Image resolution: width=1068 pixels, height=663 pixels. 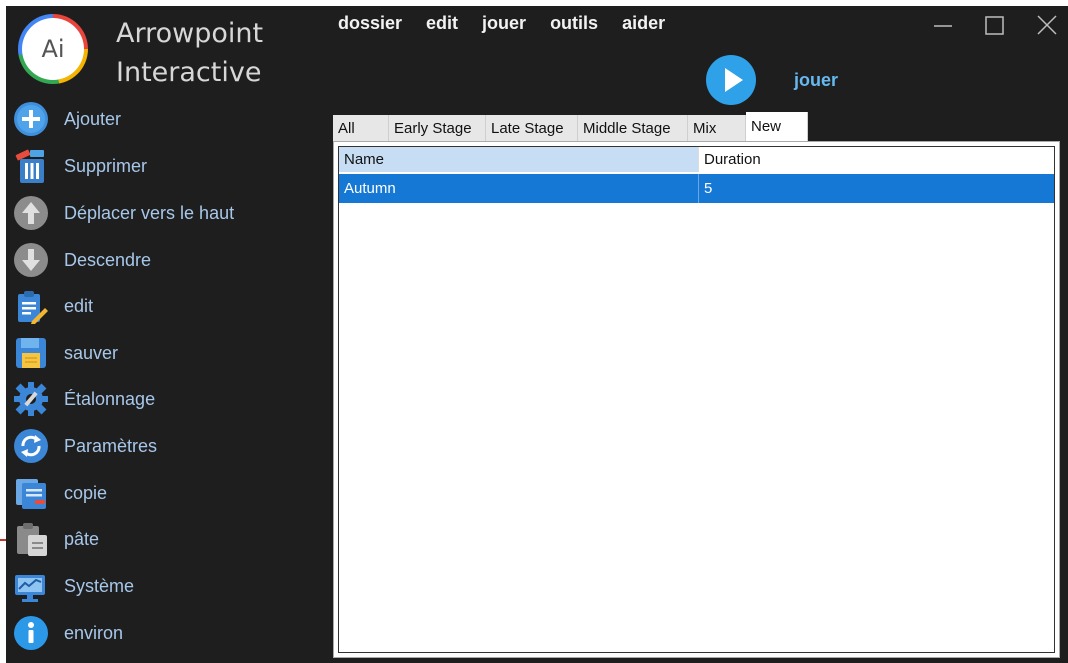 What do you see at coordinates (189, 53) in the screenshot?
I see `brand-name: Arrowpoint Interactive` at bounding box center [189, 53].